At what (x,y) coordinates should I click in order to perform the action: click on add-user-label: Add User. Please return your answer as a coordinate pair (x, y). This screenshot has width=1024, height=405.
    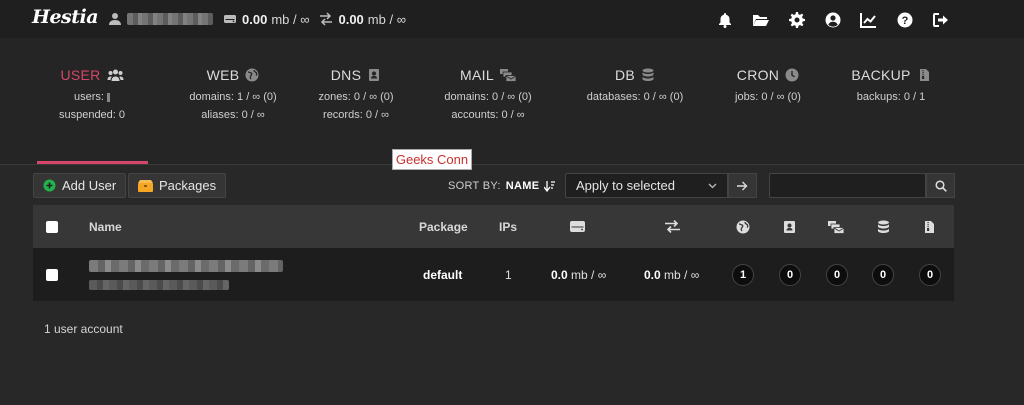
    Looking at the image, I should click on (89, 185).